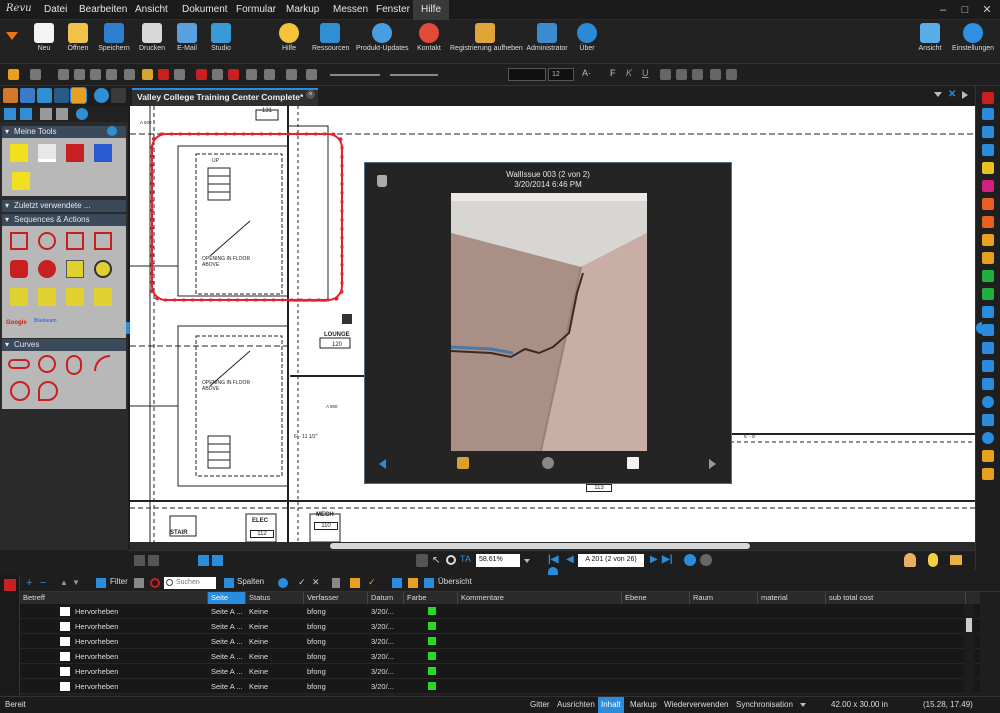  What do you see at coordinates (118, 95) in the screenshot?
I see `panel-more-icon` at bounding box center [118, 95].